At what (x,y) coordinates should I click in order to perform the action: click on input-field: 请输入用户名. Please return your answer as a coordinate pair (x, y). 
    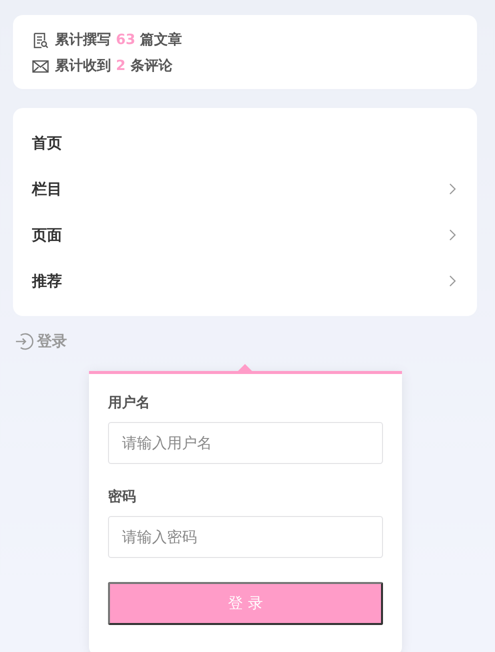
    Looking at the image, I should click on (245, 443).